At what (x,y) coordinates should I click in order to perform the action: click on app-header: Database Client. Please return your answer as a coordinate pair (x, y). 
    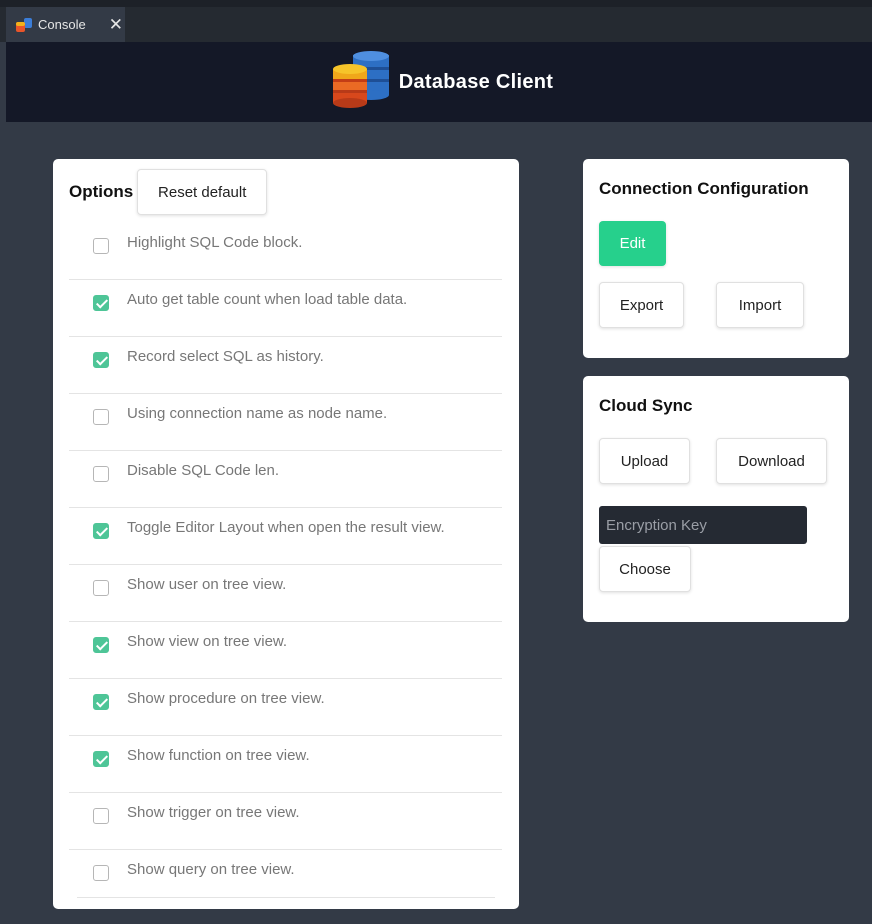
    Looking at the image, I should click on (439, 82).